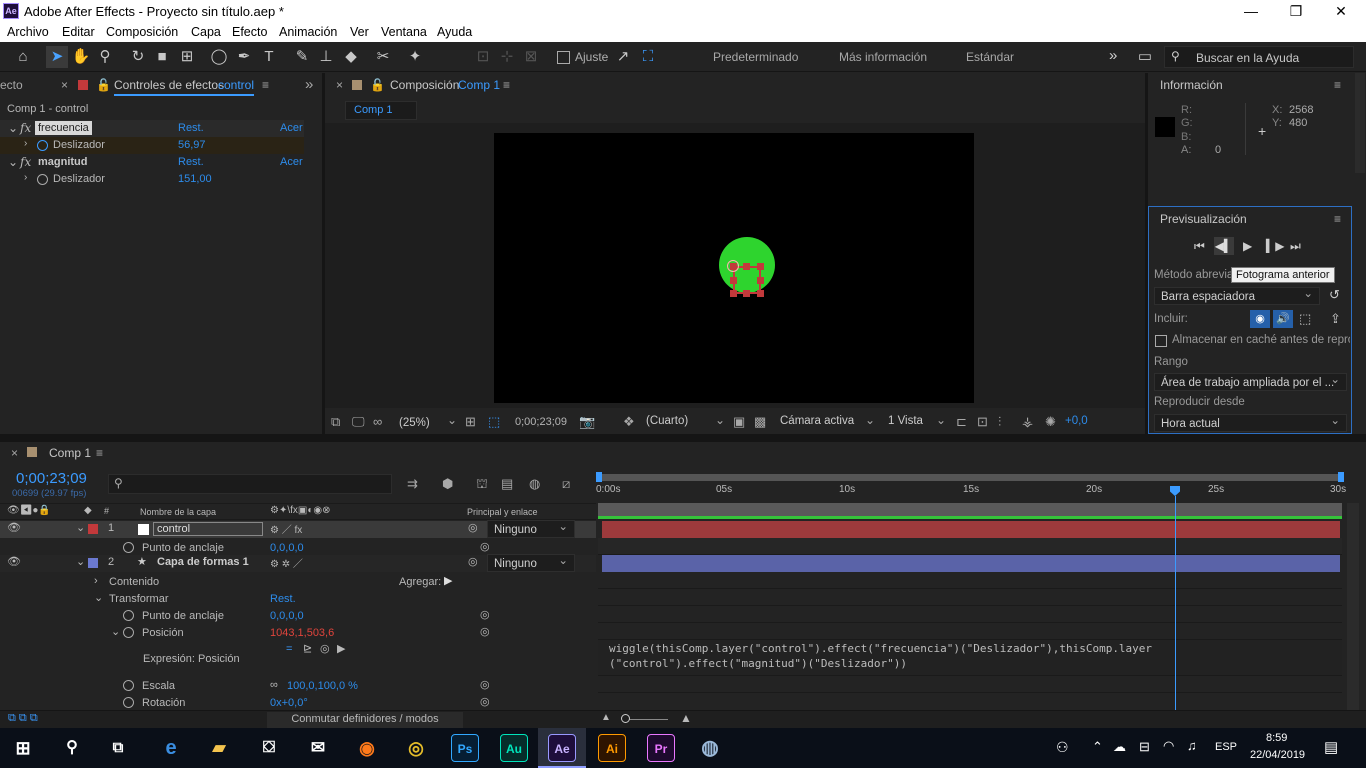 The image size is (1366, 768). I want to click on zoom-in-icon: ▲, so click(686, 718).